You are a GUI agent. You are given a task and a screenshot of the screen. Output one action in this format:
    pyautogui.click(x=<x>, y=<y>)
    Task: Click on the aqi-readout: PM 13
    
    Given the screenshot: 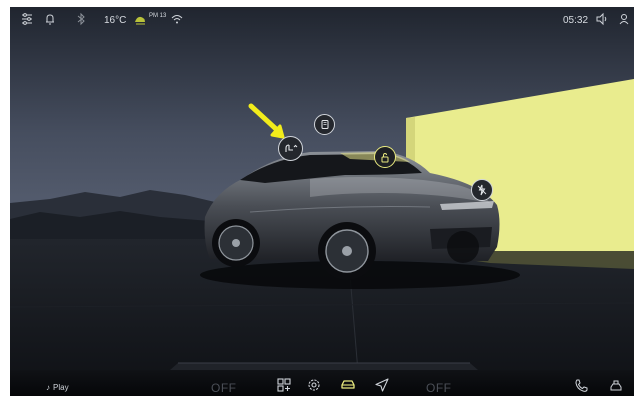 What is the action you would take?
    pyautogui.click(x=158, y=16)
    